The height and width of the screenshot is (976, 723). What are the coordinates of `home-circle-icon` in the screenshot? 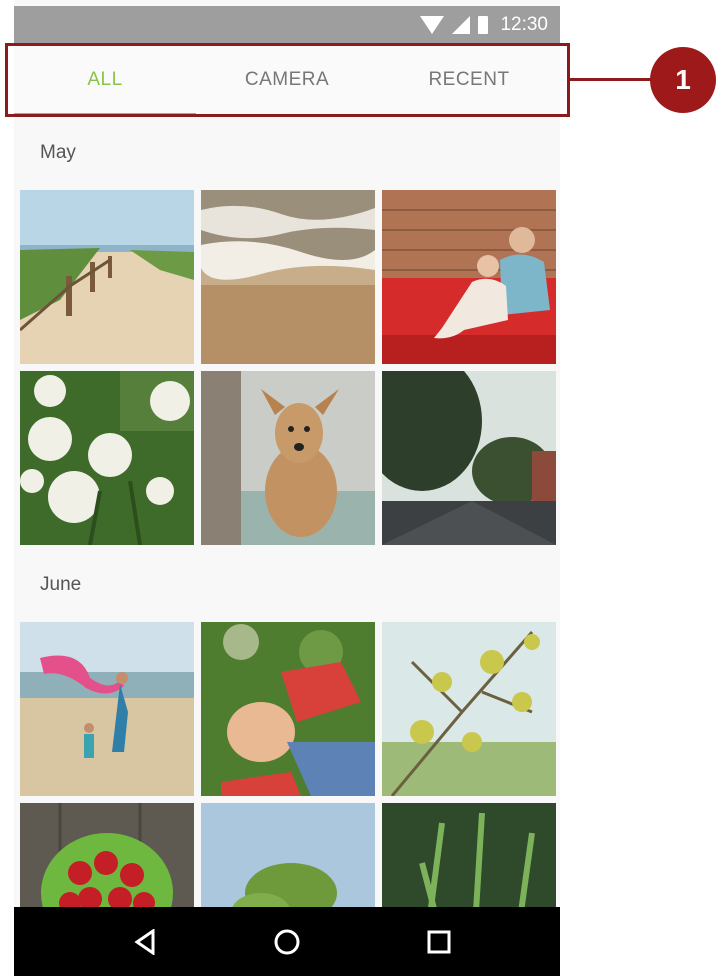 It's located at (287, 941).